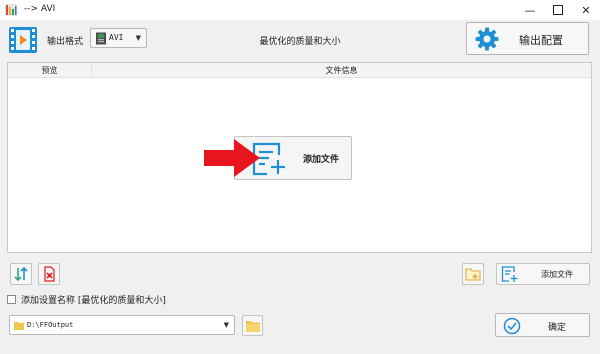  What do you see at coordinates (487, 39) in the screenshot?
I see `gear-icon` at bounding box center [487, 39].